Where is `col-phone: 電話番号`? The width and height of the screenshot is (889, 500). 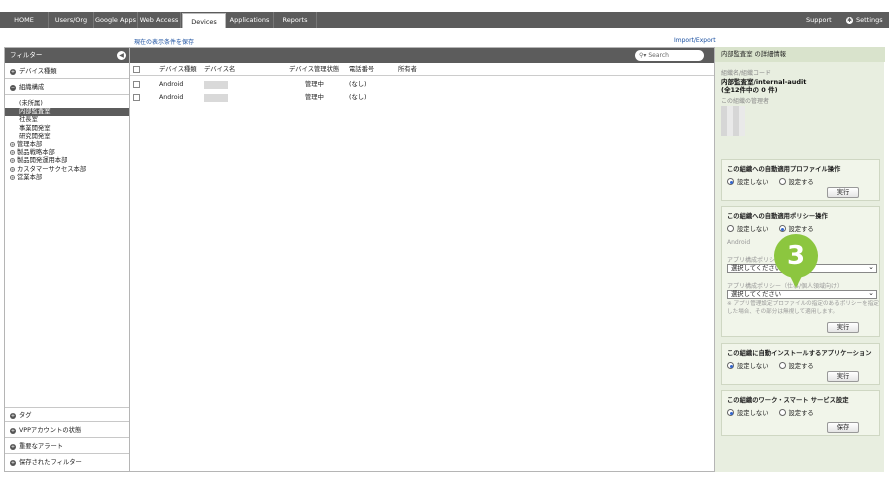
col-phone: 電話番号 is located at coordinates (361, 69).